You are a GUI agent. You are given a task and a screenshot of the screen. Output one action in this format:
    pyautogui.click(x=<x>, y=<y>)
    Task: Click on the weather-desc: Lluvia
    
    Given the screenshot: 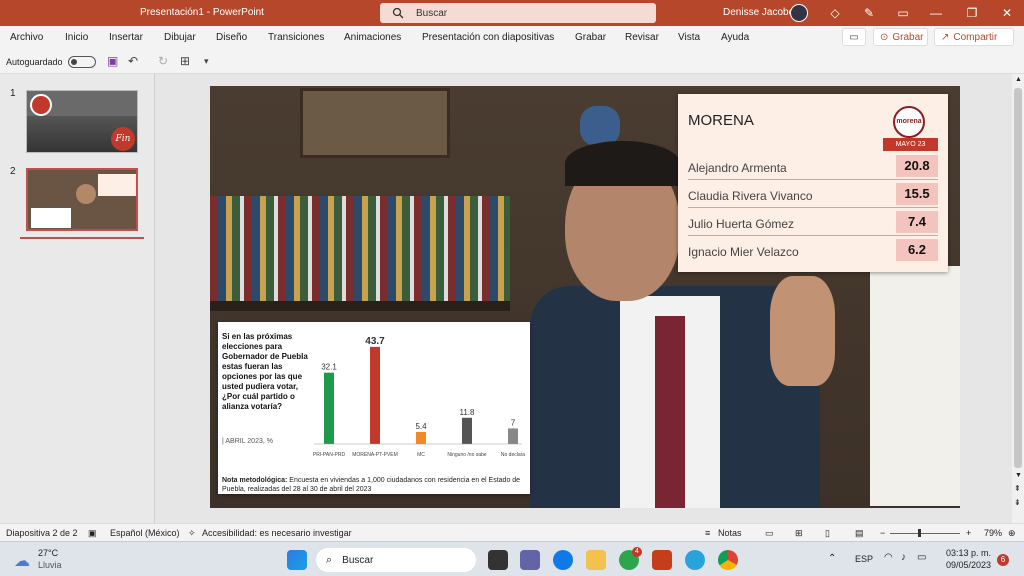 What is the action you would take?
    pyautogui.click(x=50, y=565)
    